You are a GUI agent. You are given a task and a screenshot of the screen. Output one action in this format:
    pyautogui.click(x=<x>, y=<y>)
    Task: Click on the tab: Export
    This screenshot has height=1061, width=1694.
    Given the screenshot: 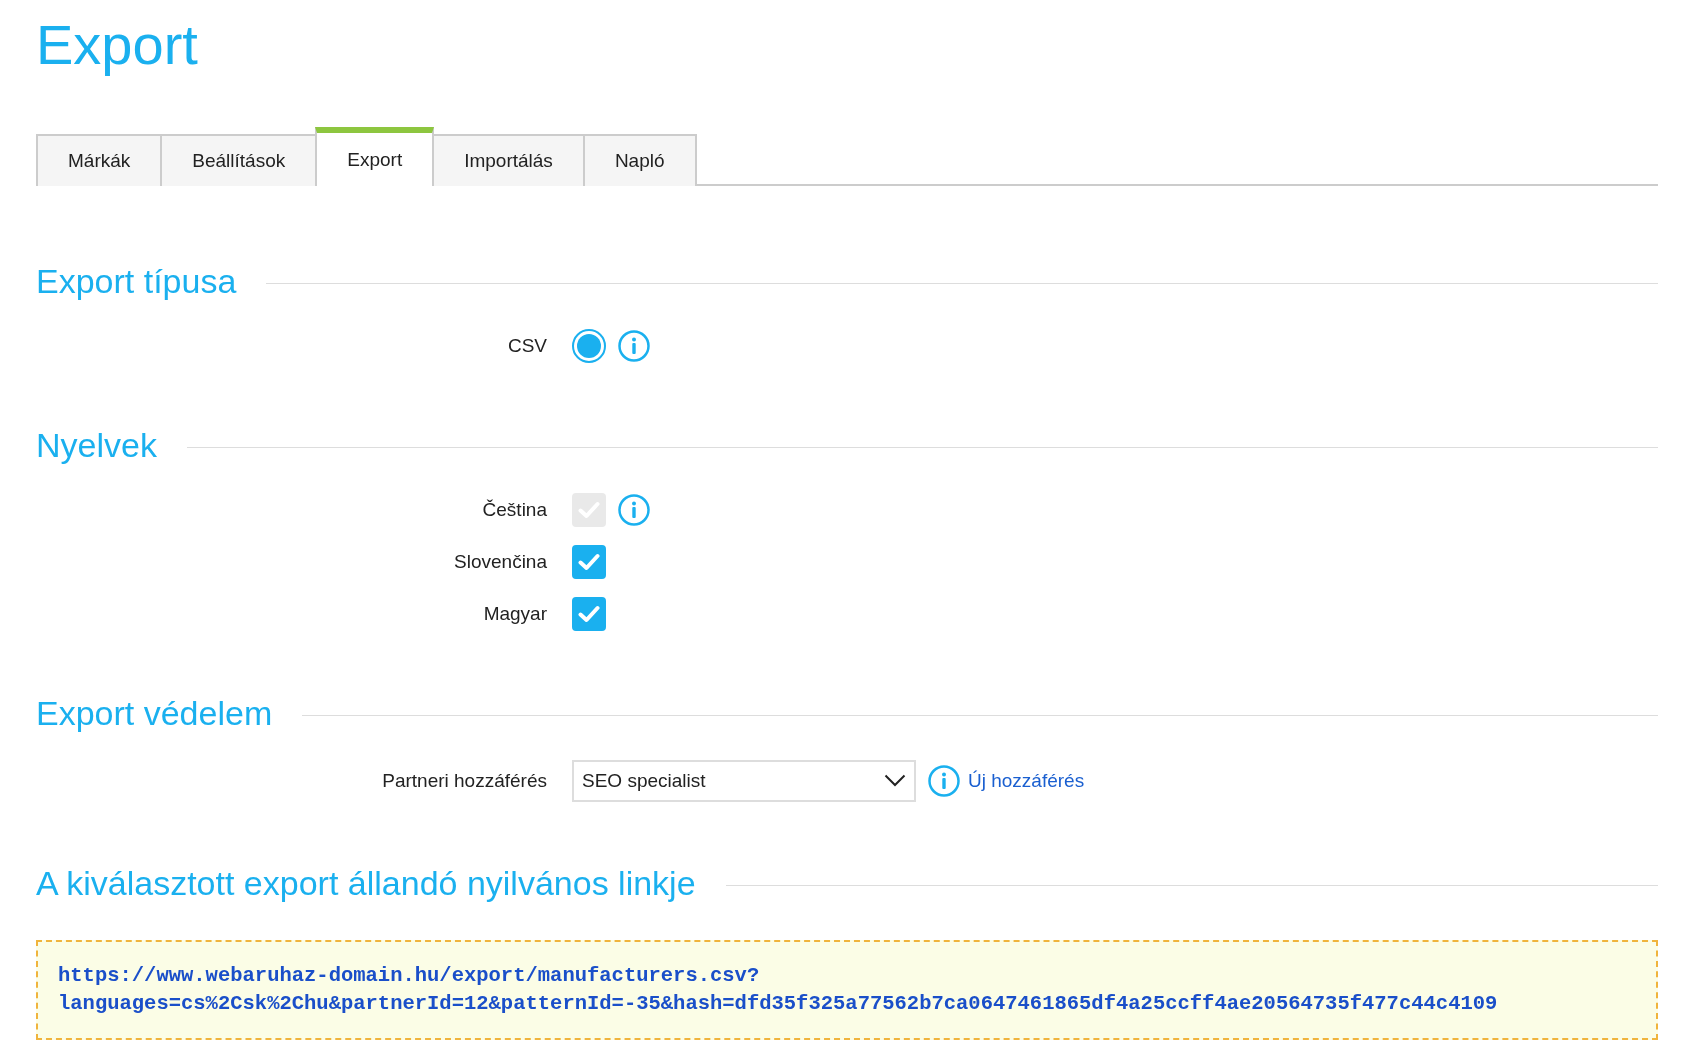 What is the action you would take?
    pyautogui.click(x=375, y=156)
    